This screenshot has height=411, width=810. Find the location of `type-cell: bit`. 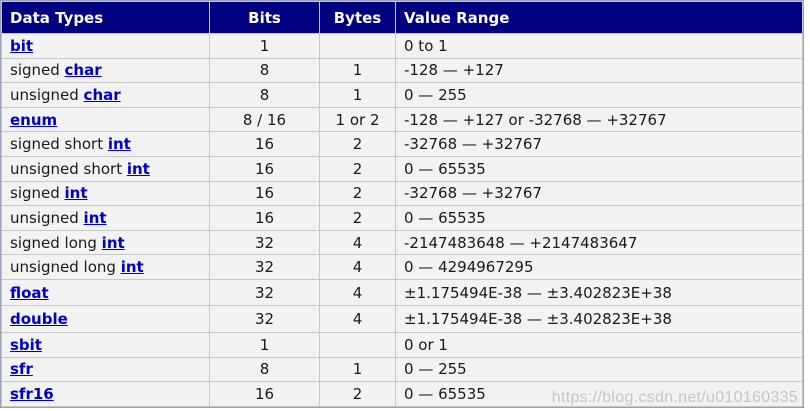

type-cell: bit is located at coordinates (105, 46).